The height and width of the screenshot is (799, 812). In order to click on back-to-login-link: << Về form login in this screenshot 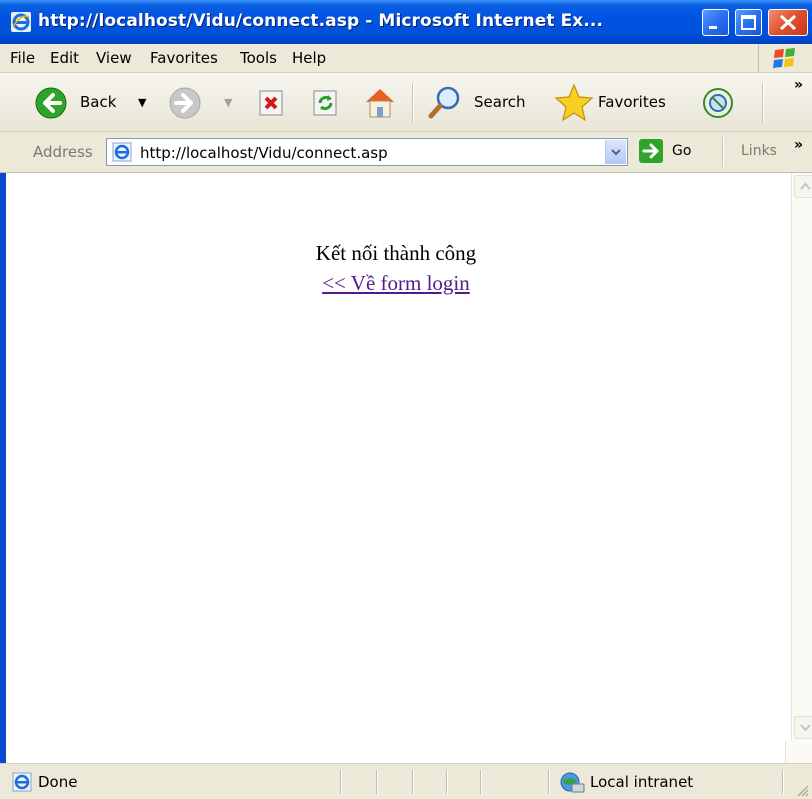, I will do `click(396, 283)`.